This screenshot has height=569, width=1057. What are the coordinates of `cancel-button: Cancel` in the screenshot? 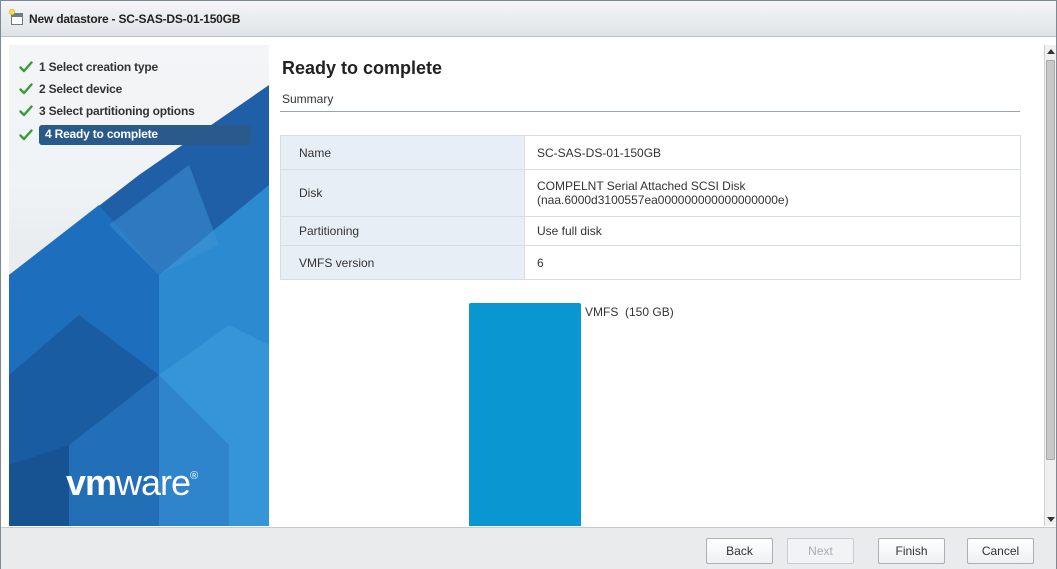 It's located at (1000, 551).